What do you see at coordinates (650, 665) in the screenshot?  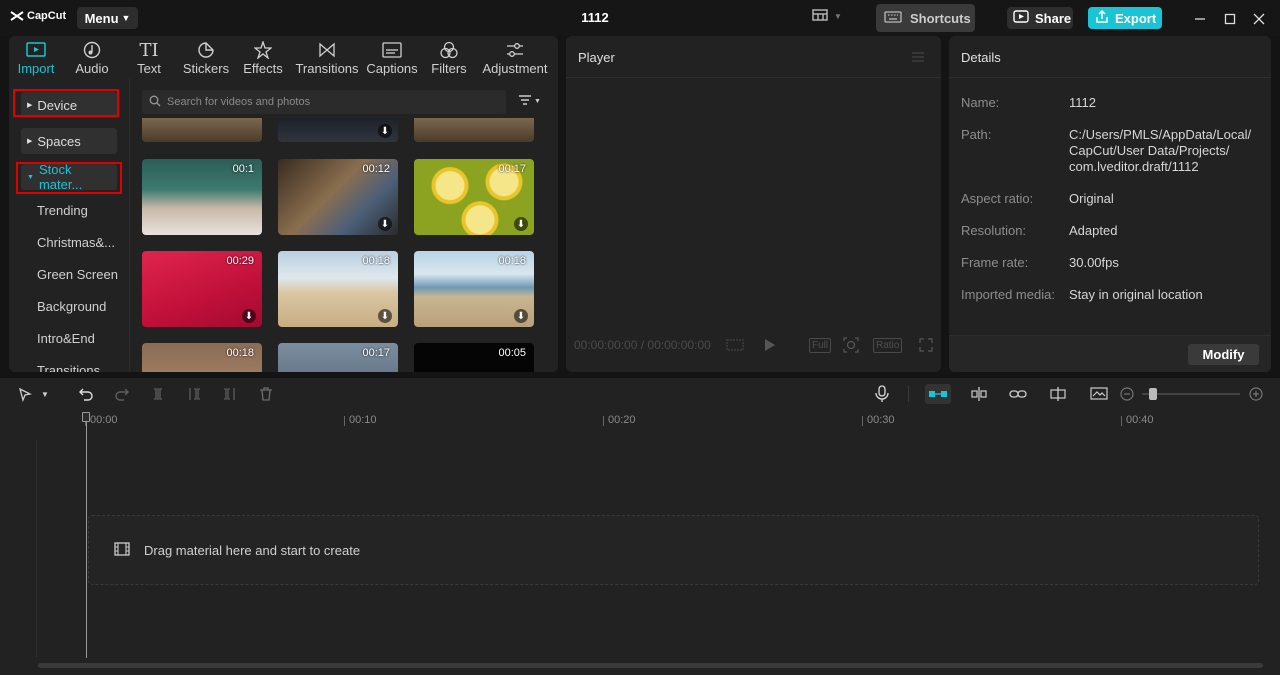 I see `timeline-scrollbar` at bounding box center [650, 665].